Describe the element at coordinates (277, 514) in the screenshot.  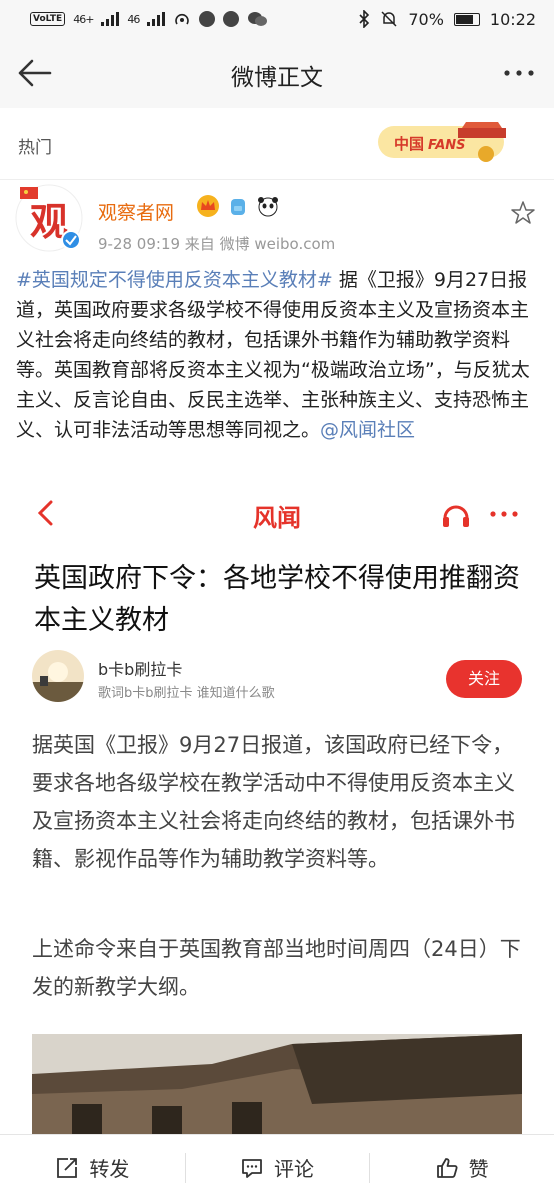
I see `embed-header: 风闻` at that location.